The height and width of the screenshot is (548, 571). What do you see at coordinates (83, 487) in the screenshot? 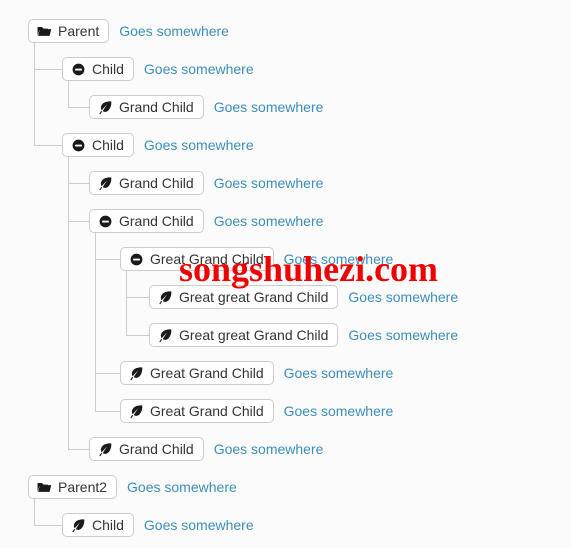
I see `tree-node-label: Parent2` at bounding box center [83, 487].